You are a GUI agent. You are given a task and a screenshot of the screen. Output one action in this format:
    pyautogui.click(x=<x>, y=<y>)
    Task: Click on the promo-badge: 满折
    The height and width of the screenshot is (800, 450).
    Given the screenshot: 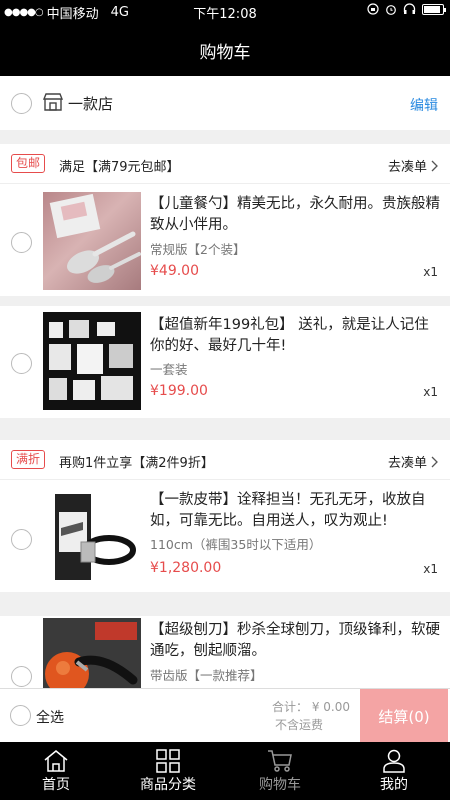 What is the action you would take?
    pyautogui.click(x=28, y=459)
    